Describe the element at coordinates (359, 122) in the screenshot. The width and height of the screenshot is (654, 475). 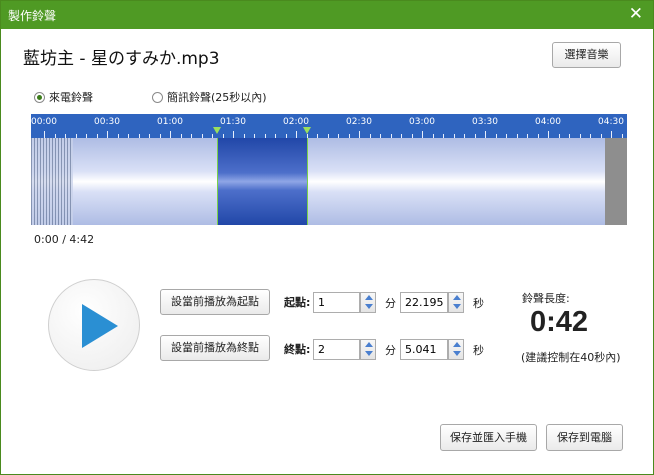
I see `tick-label: 02:30` at that location.